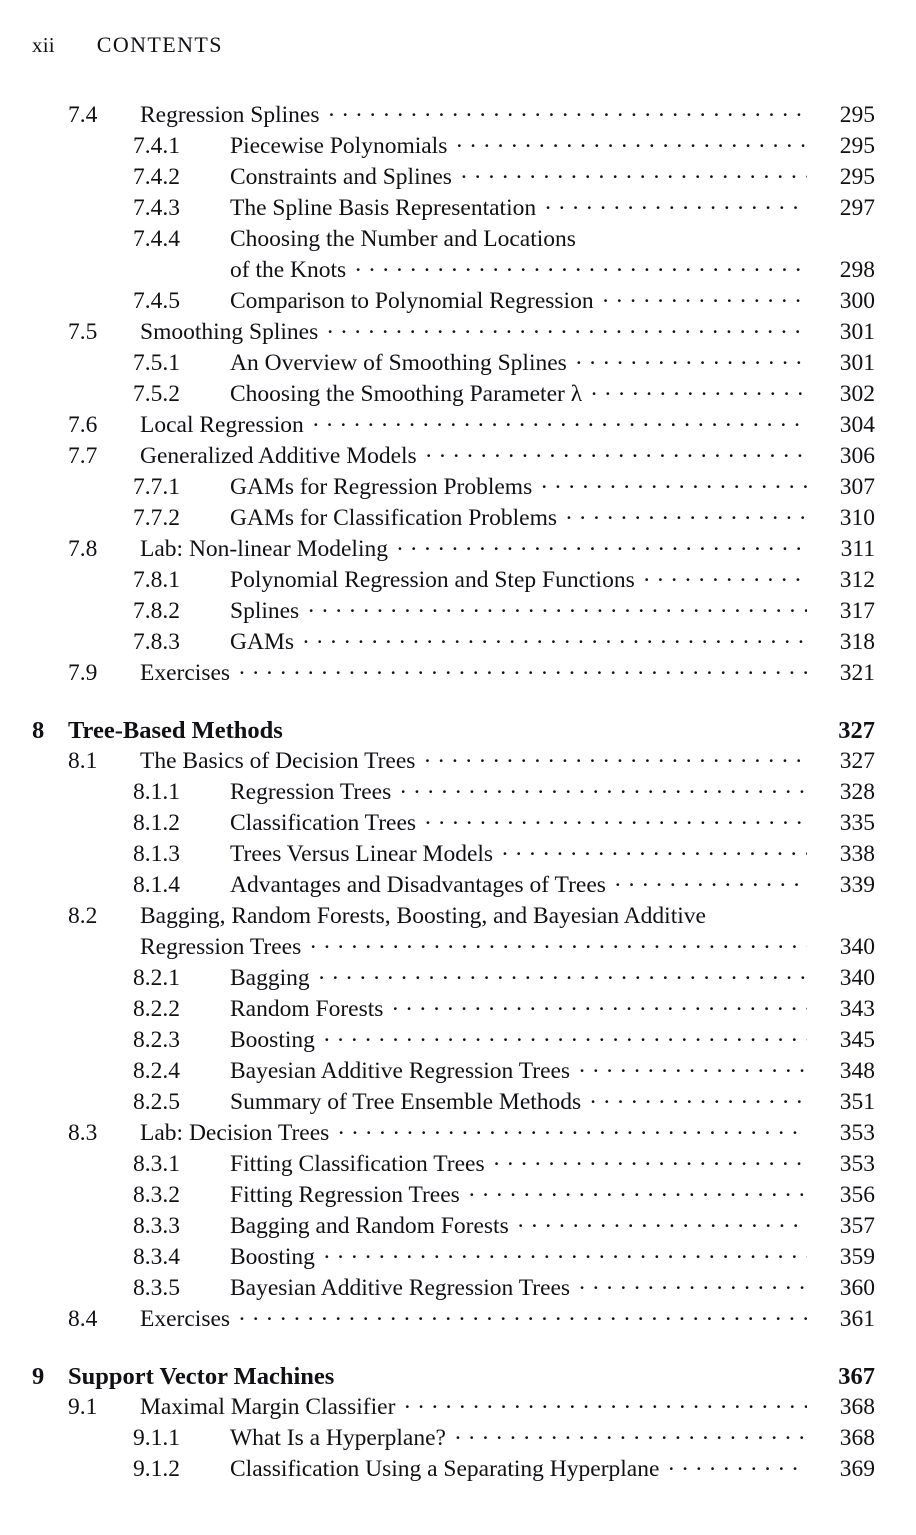 This screenshot has height=1535, width=916. Describe the element at coordinates (175, 730) in the screenshot. I see `chapter-title: Tree-Based Methods` at that location.